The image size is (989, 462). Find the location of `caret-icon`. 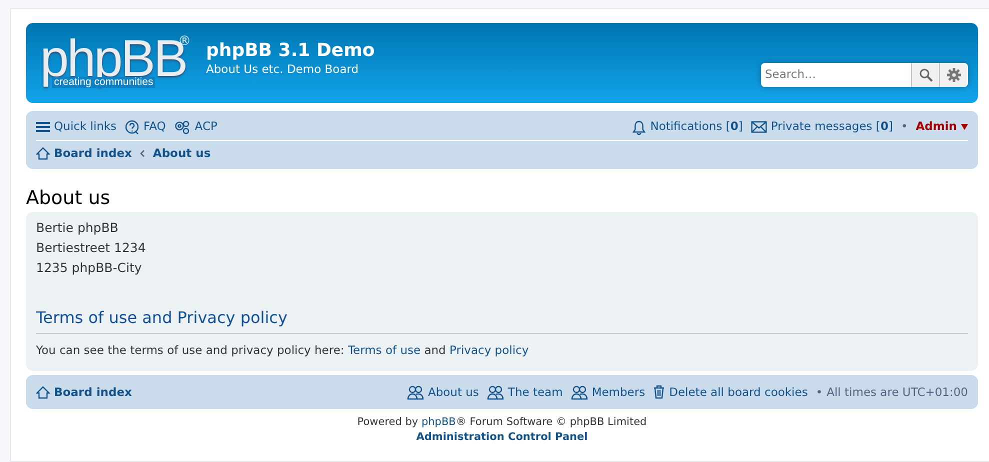

caret-icon is located at coordinates (964, 127).